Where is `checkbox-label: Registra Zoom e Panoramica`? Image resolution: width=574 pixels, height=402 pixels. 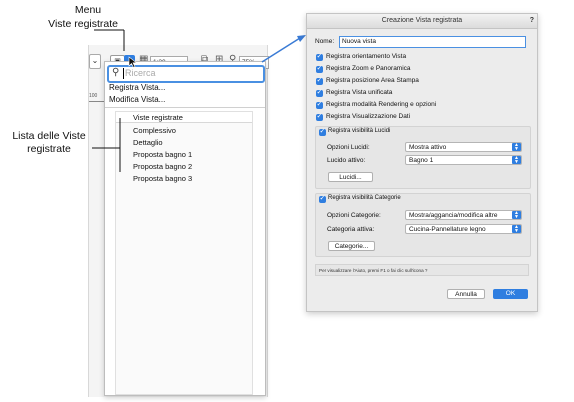 checkbox-label: Registra Zoom e Panoramica is located at coordinates (368, 68).